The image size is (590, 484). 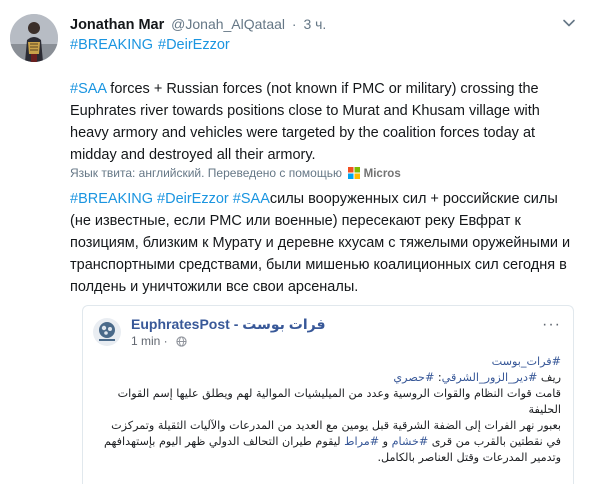 I want to click on microsoft-logo-icon, so click(x=354, y=173).